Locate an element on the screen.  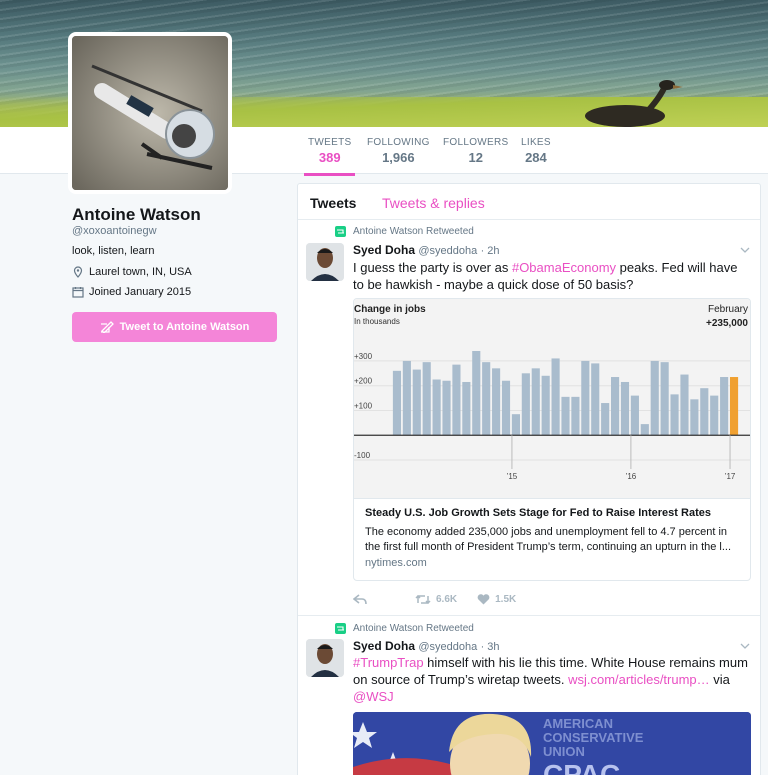
like-button: 1.5K is located at coordinates (496, 599).